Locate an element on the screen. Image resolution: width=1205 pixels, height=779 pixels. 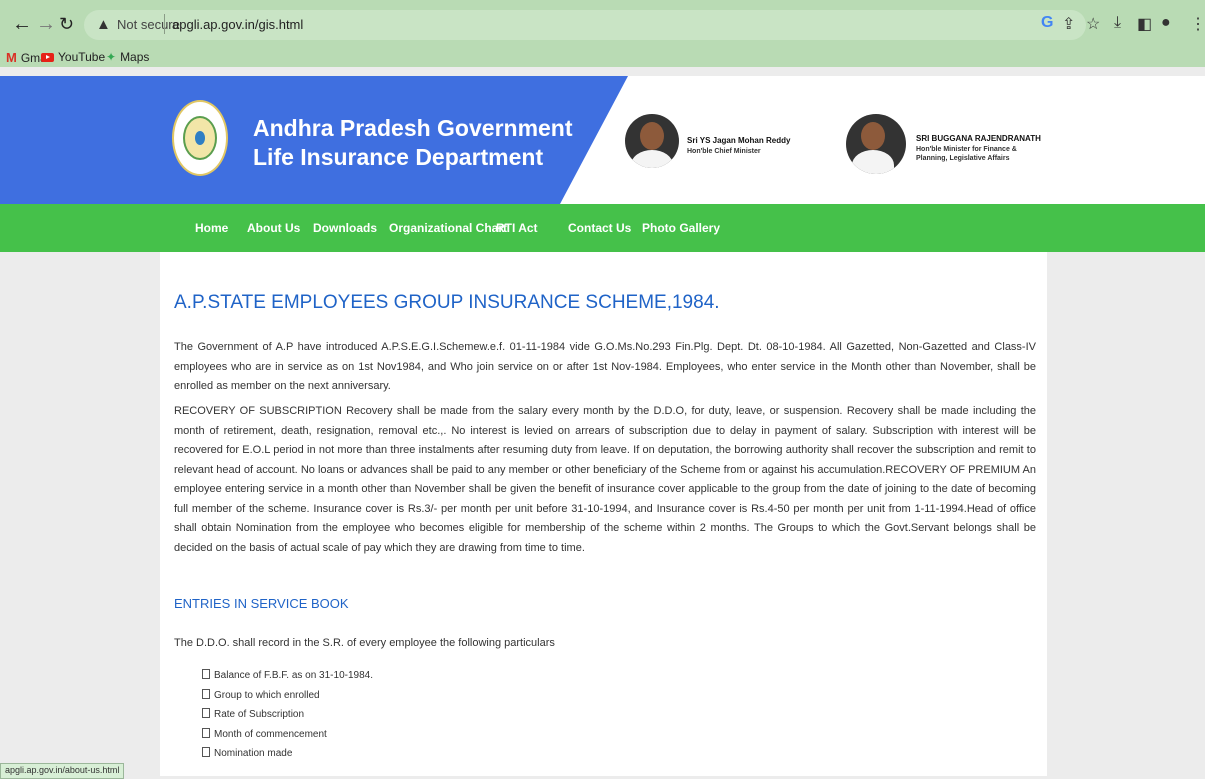
youtube-icon is located at coordinates (47, 57).